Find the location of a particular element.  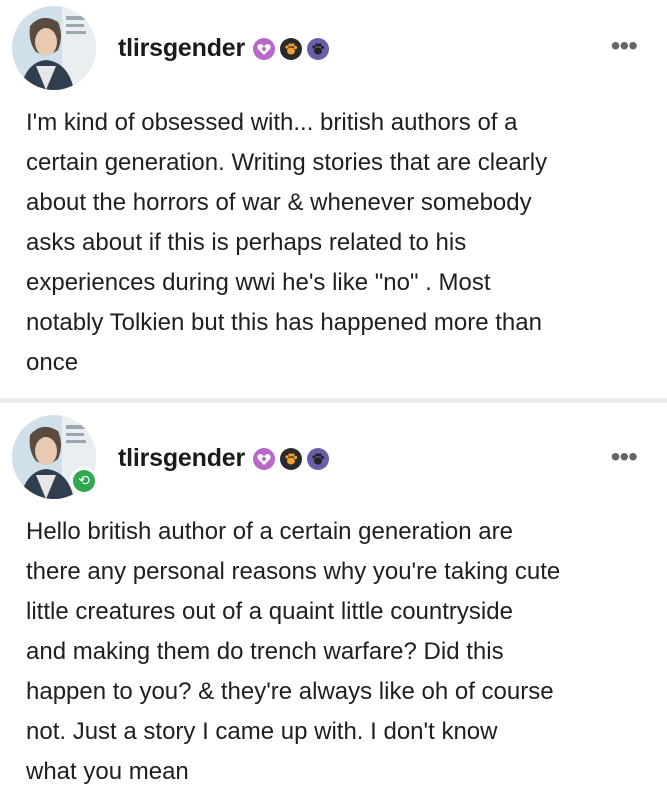

avatar is located at coordinates (54, 48).